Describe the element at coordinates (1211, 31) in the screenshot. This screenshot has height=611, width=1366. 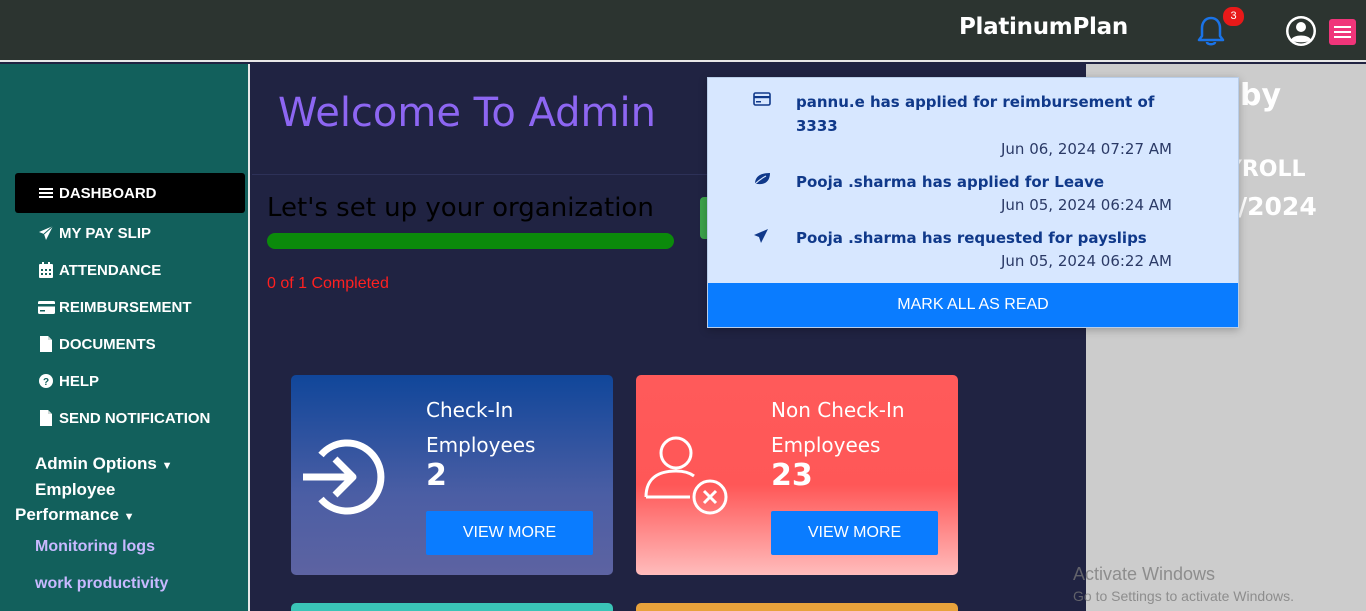
I see `notification-bell-icon` at that location.